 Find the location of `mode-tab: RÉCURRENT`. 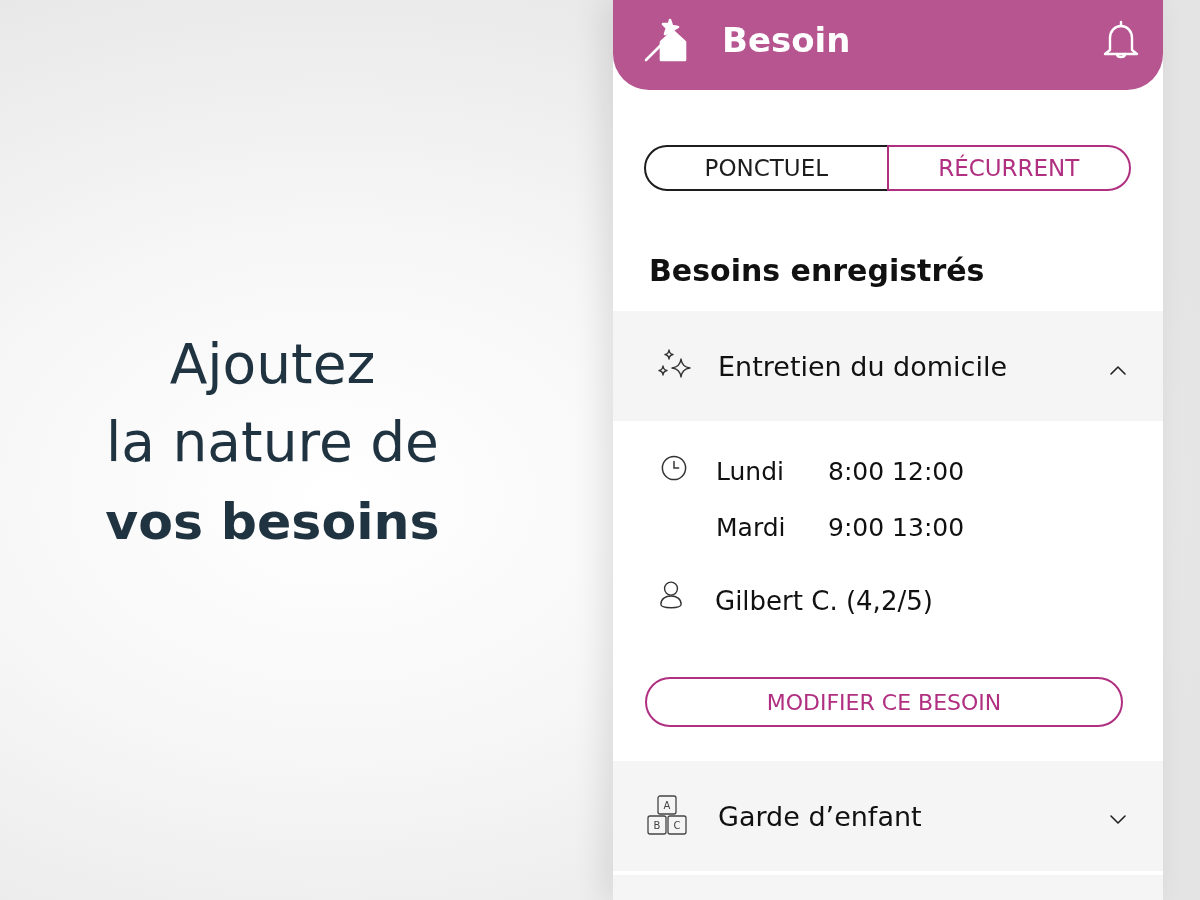

mode-tab: RÉCURRENT is located at coordinates (1008, 168).